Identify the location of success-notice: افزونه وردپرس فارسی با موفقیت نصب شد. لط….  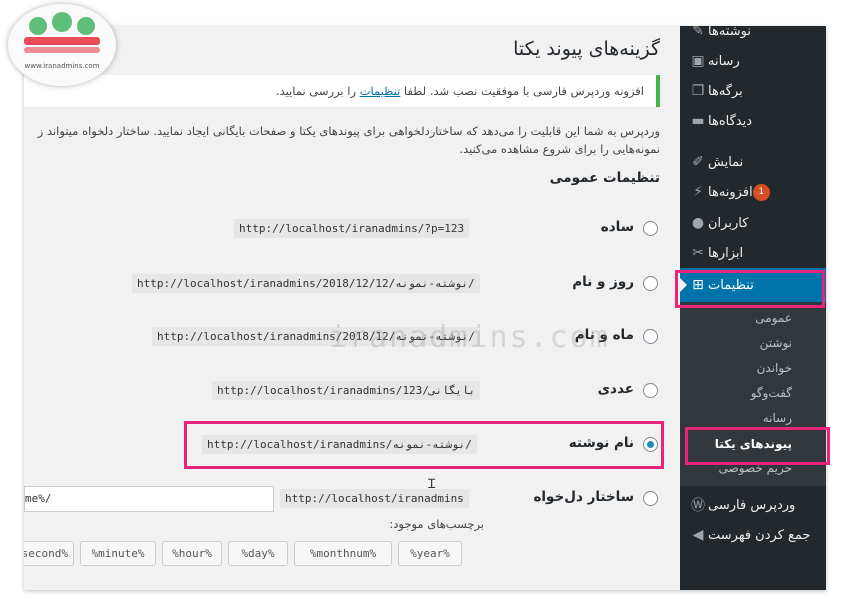
(342, 91).